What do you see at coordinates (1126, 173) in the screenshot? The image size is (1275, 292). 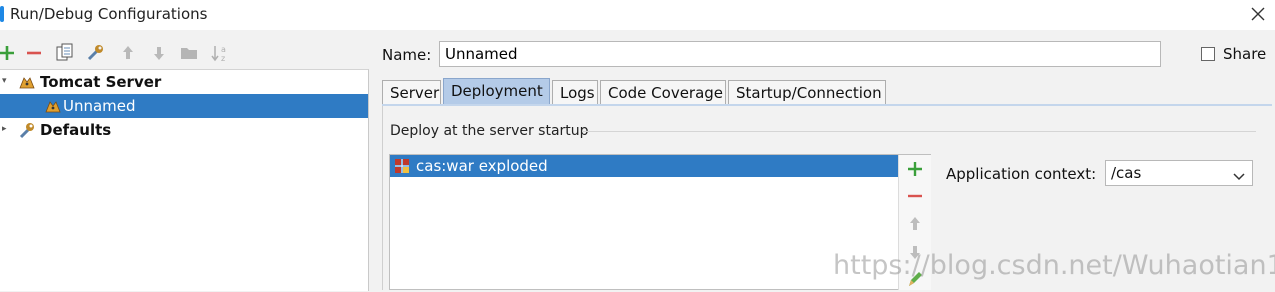 I see `application-context-value: /cas` at bounding box center [1126, 173].